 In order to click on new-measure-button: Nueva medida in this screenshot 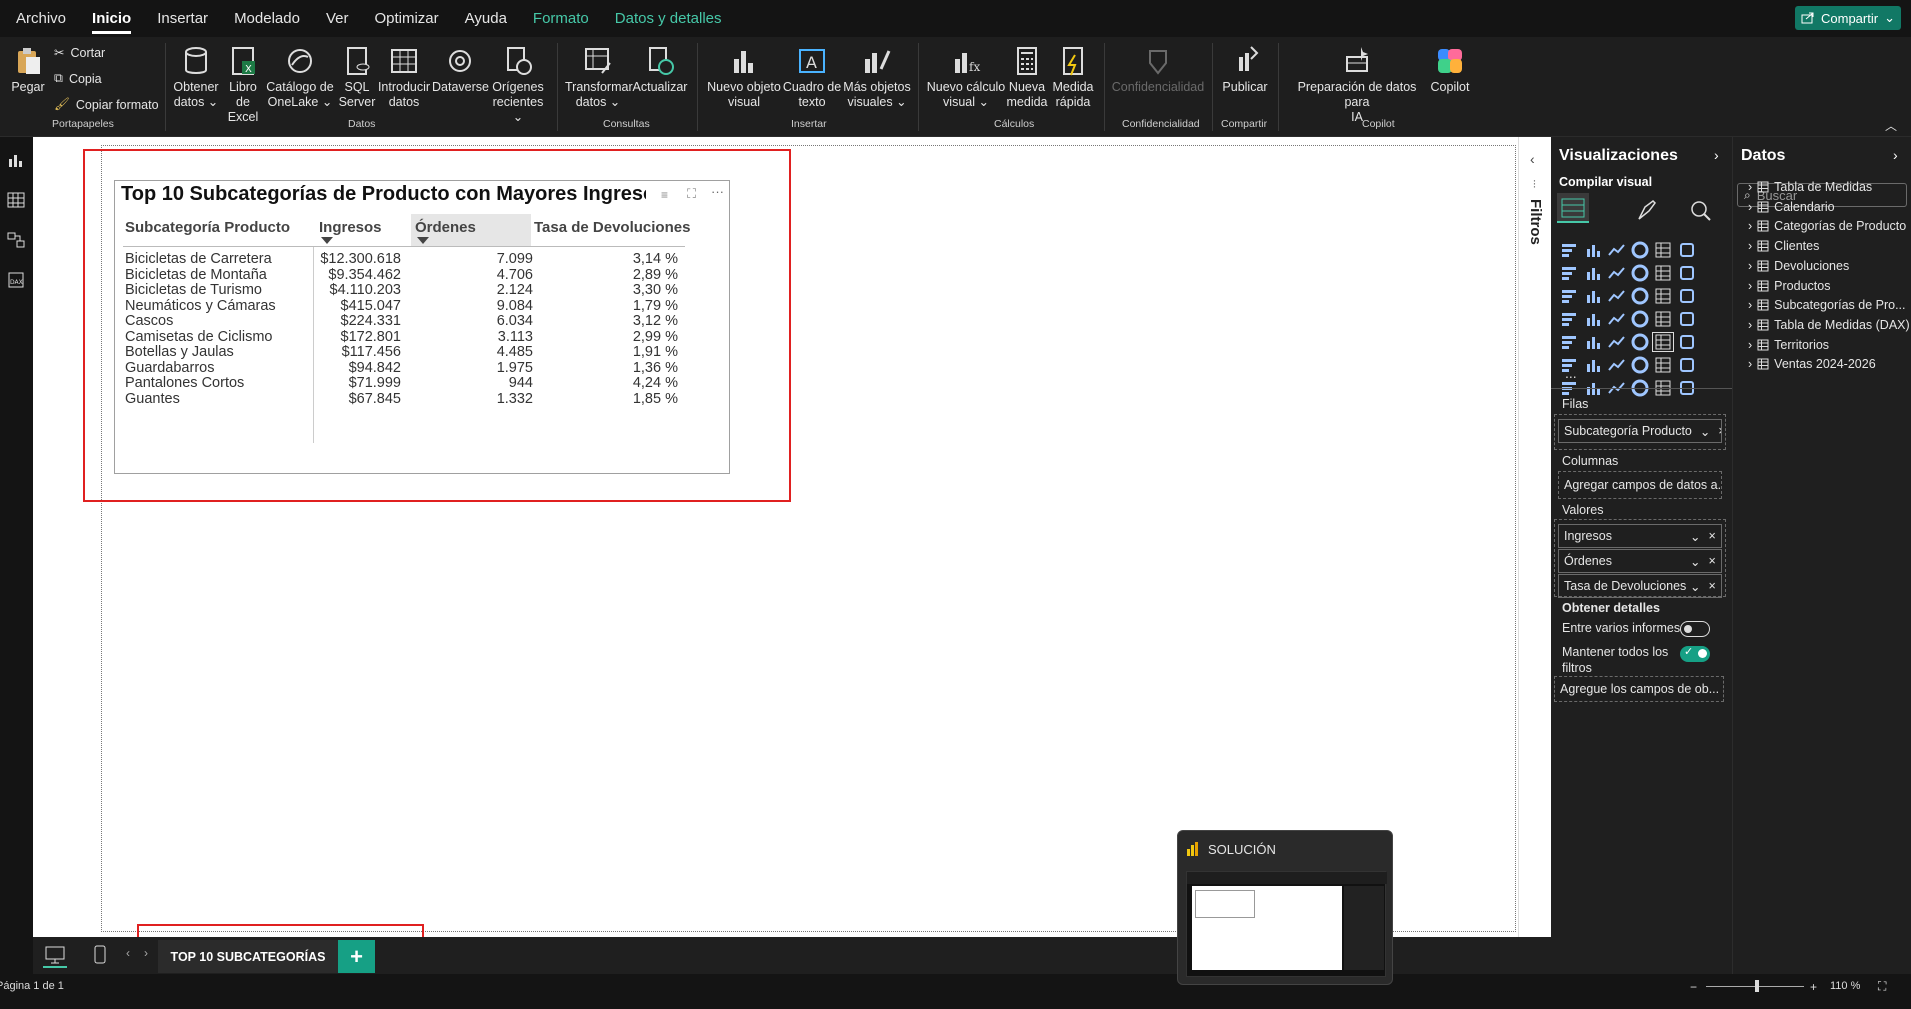, I will do `click(1027, 77)`.